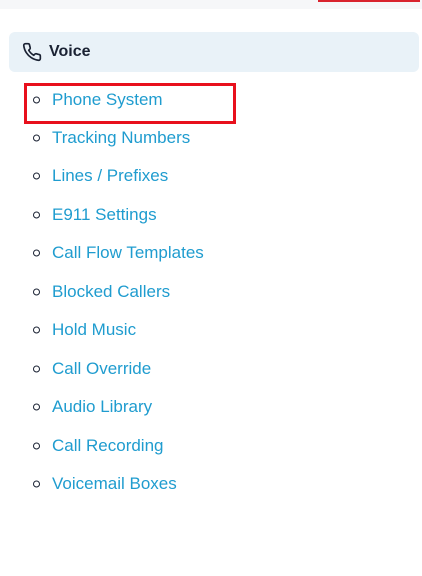  What do you see at coordinates (128, 253) in the screenshot?
I see `nav-link-call-flow-templates: Call Flow Templates` at bounding box center [128, 253].